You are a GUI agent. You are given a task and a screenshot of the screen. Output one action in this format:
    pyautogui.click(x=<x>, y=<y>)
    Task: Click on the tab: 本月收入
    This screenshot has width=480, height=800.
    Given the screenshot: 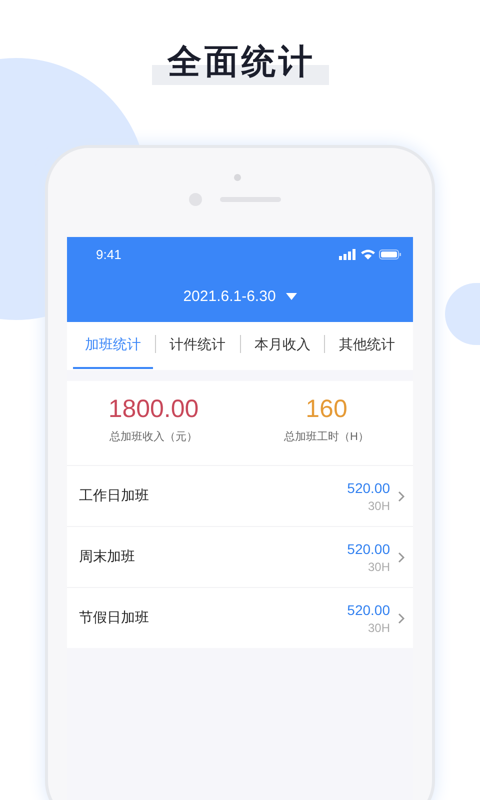 What is the action you would take?
    pyautogui.click(x=282, y=345)
    